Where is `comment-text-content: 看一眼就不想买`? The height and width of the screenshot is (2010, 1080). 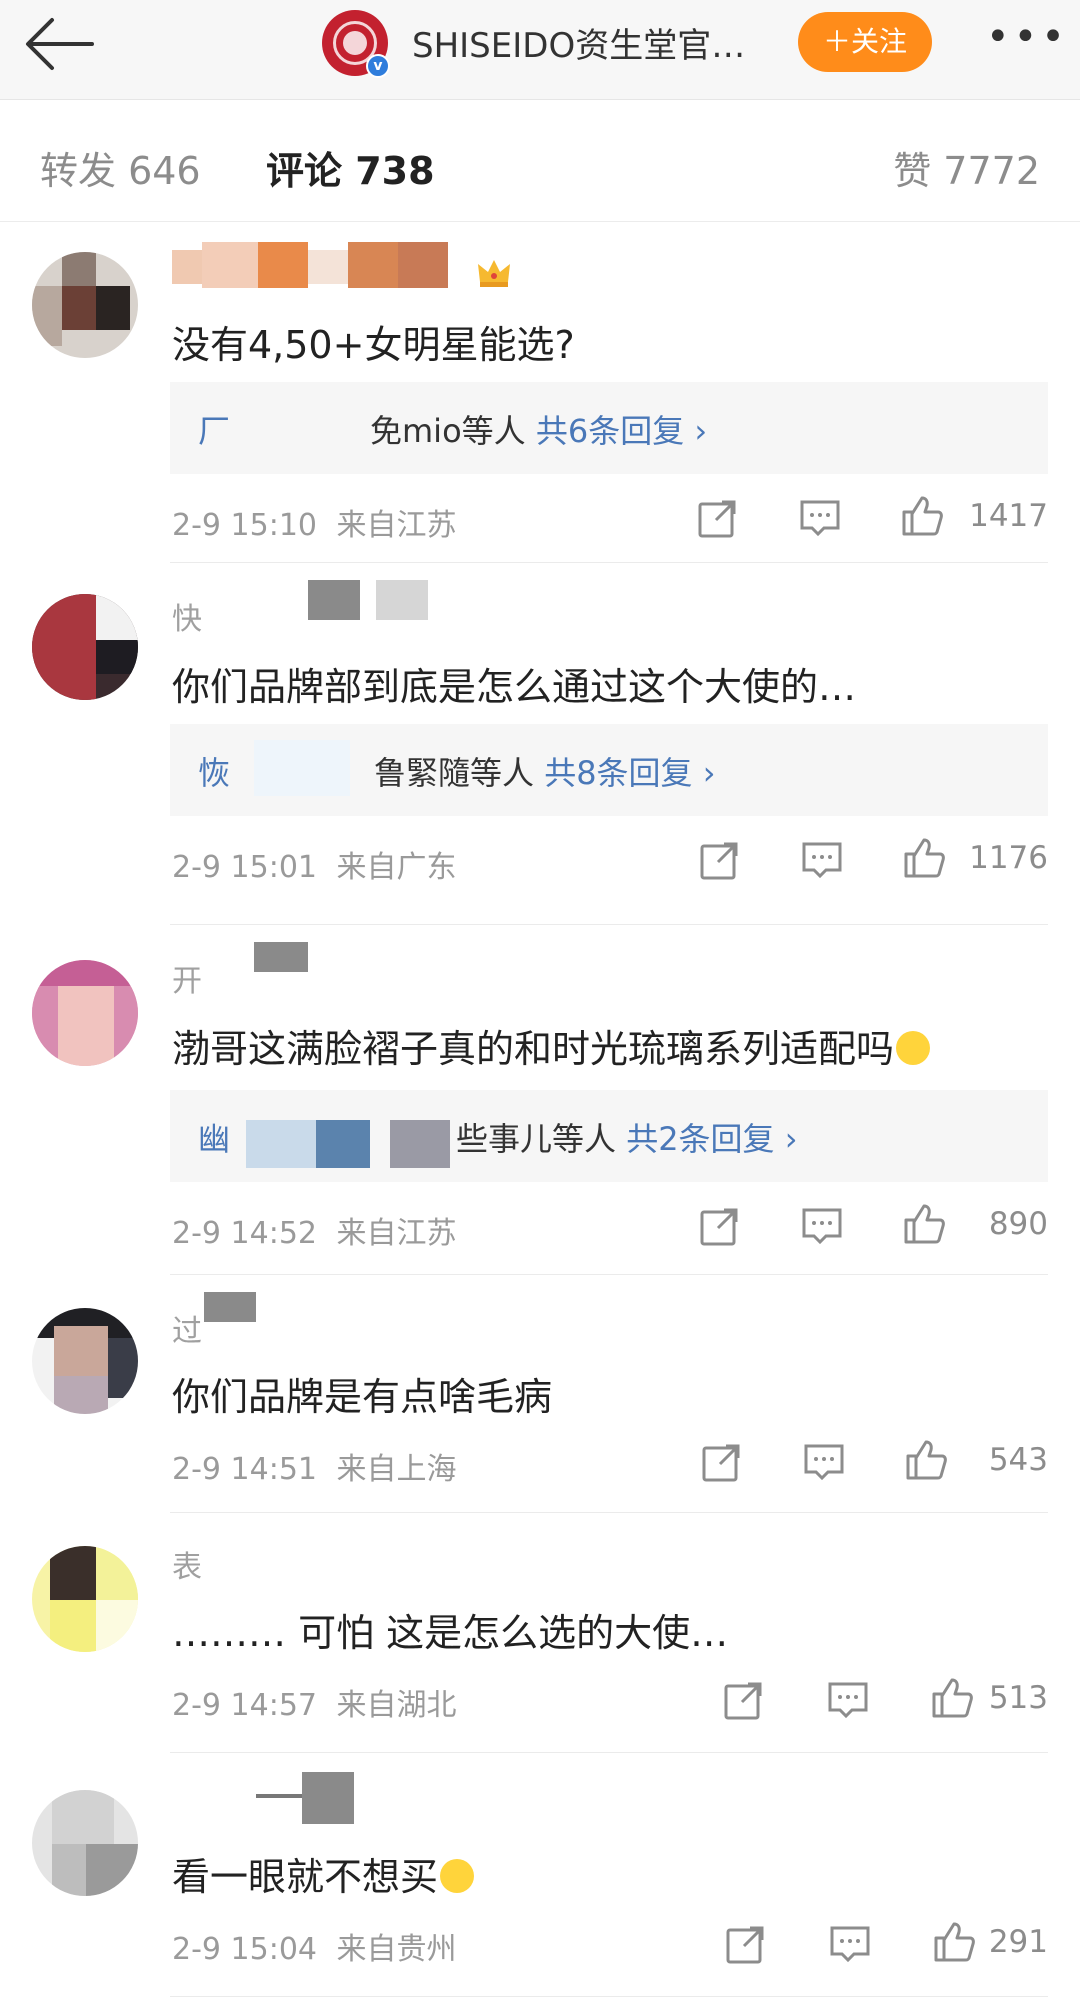 comment-text-content: 看一眼就不想买 is located at coordinates (305, 1877).